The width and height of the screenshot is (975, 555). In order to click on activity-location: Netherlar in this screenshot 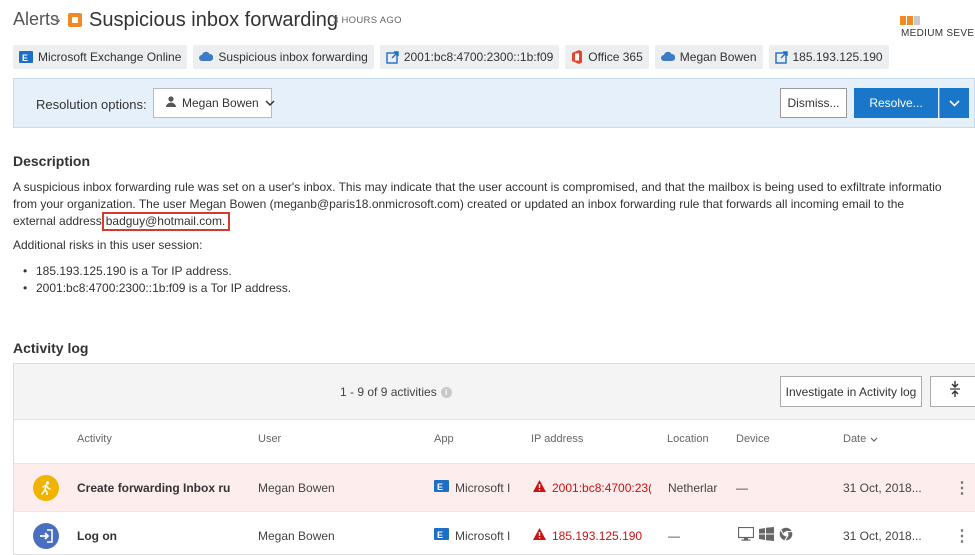, I will do `click(693, 487)`.